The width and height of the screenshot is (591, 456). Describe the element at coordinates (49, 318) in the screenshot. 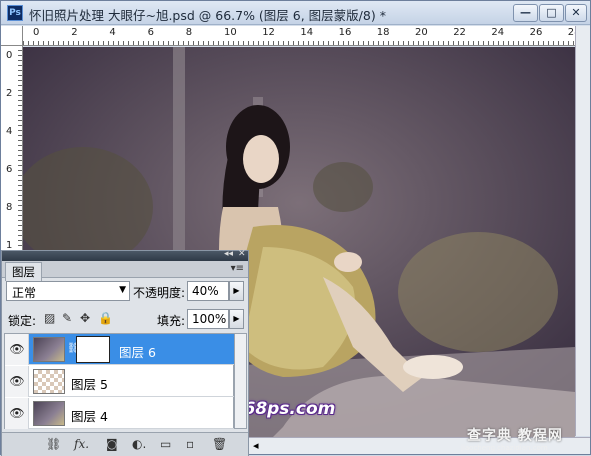

I see `transparent-lock-icon: ▨` at that location.